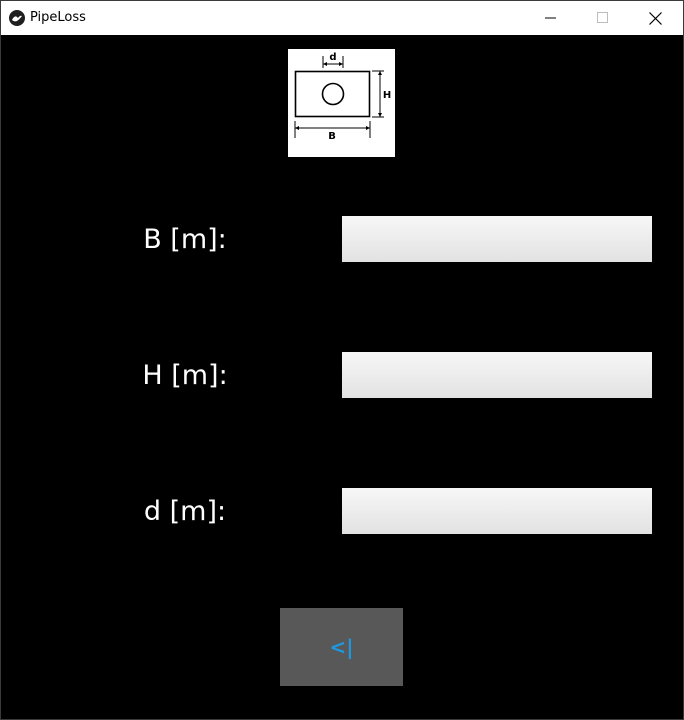  I want to click on d-input, so click(497, 511).